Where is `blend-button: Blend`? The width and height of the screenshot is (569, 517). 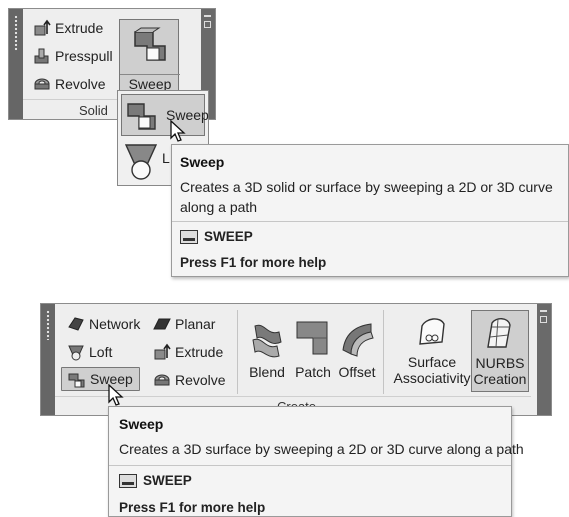
blend-button: Blend is located at coordinates (267, 349).